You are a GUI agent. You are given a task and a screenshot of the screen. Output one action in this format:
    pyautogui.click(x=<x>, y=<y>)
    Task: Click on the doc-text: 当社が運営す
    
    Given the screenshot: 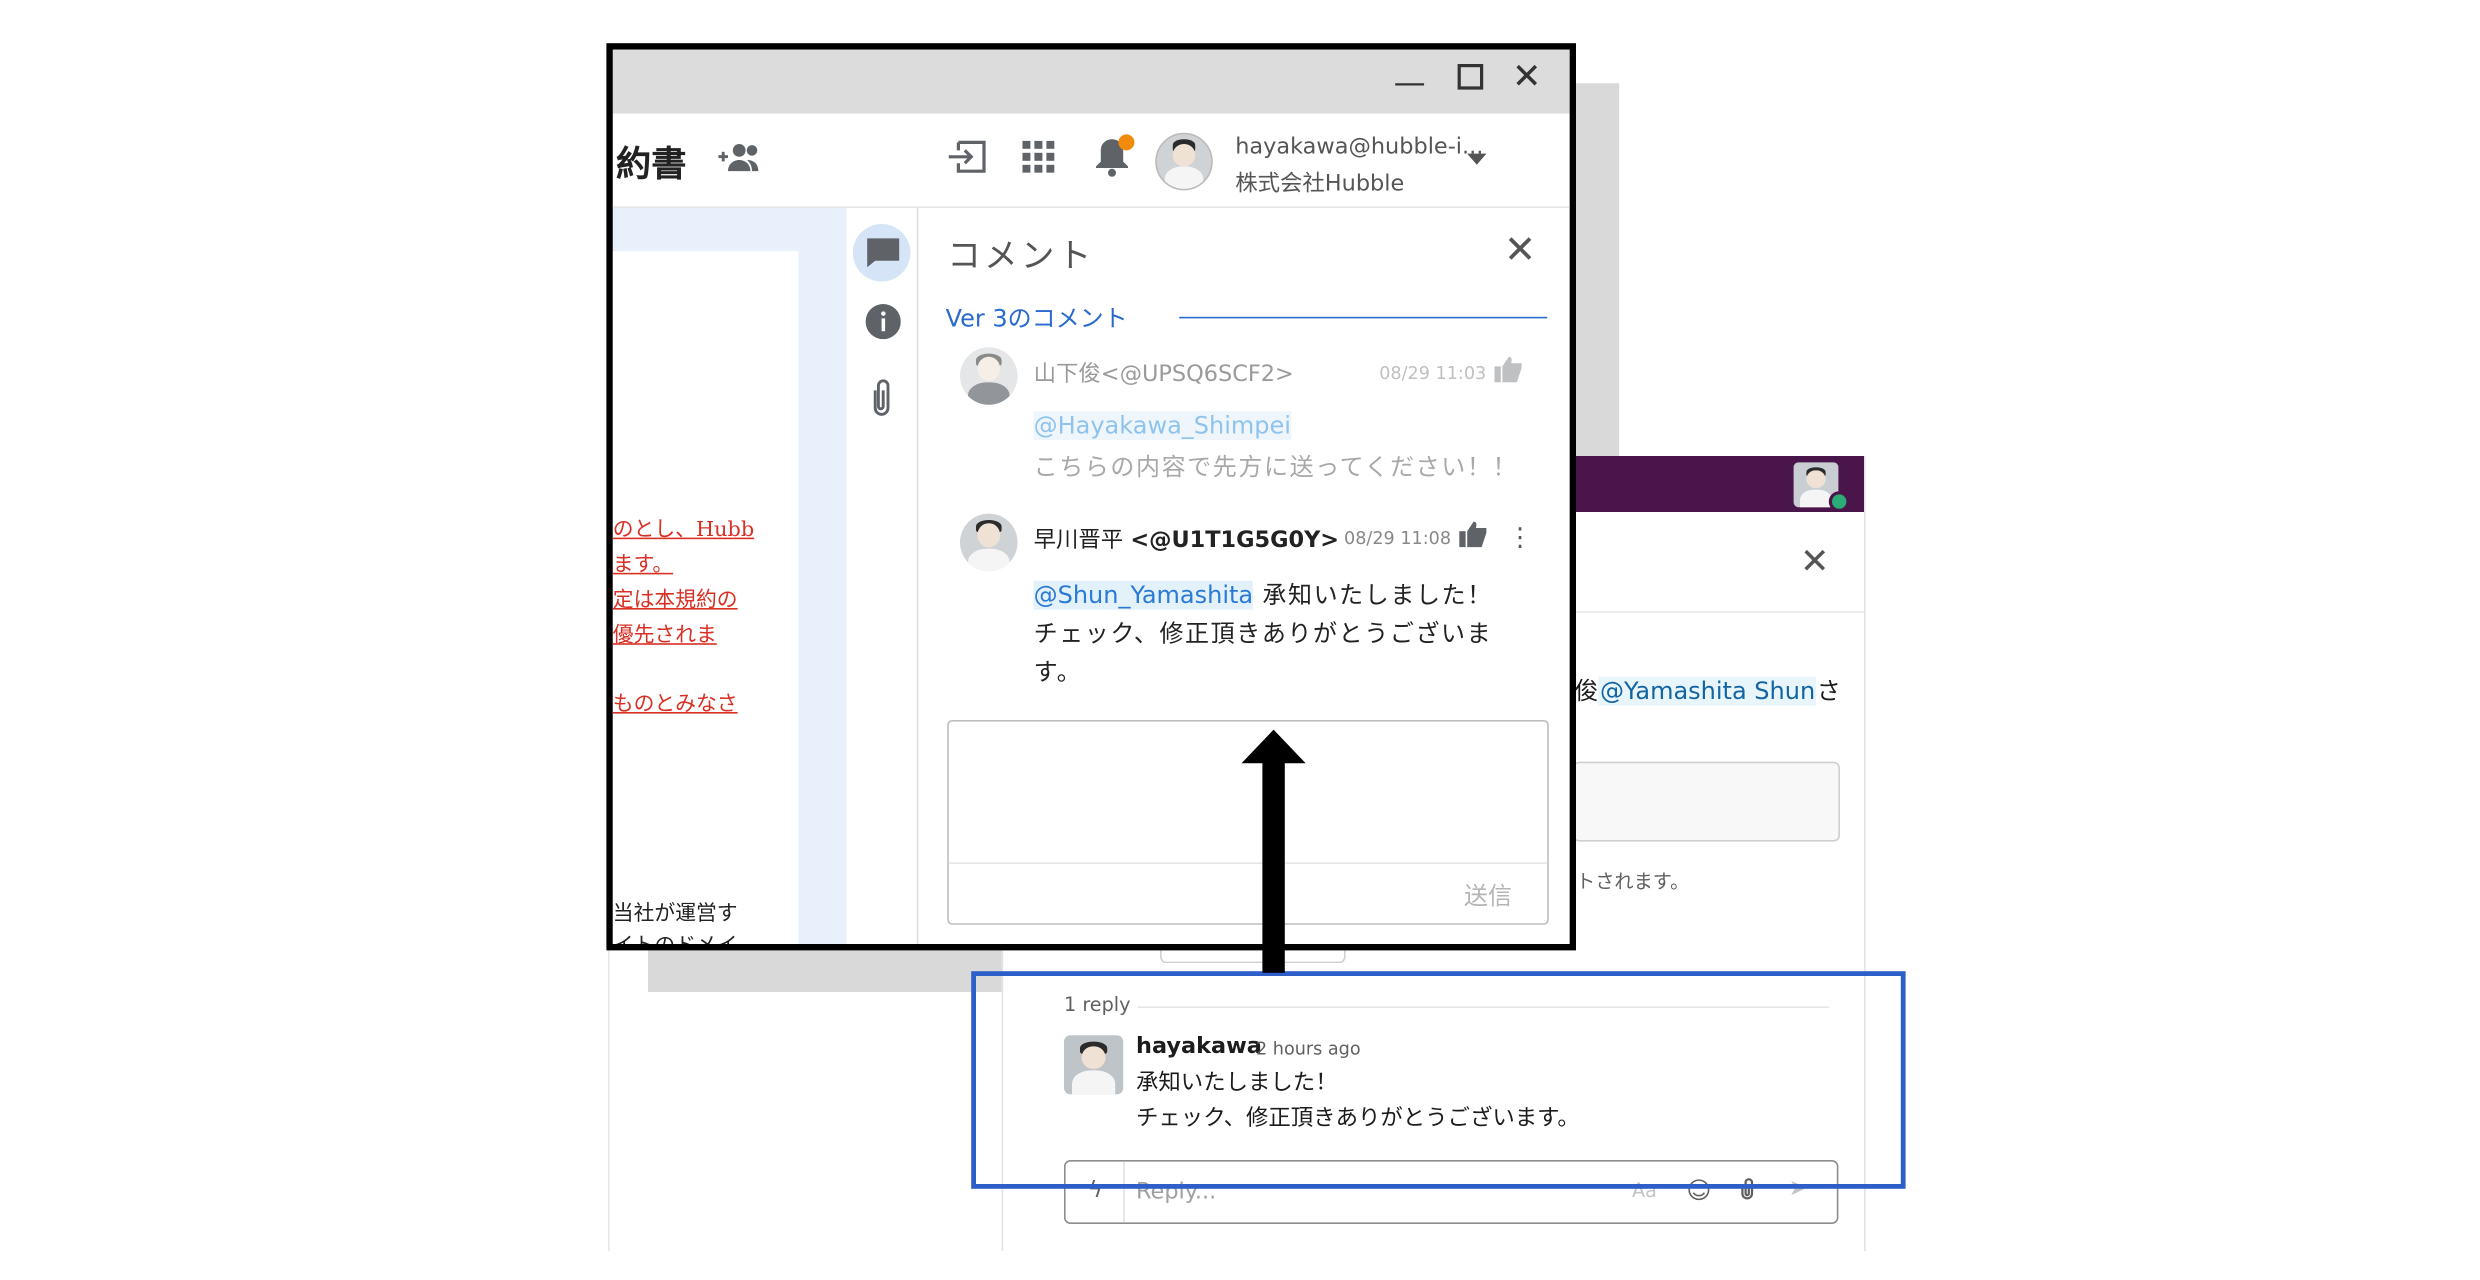 What is the action you would take?
    pyautogui.click(x=675, y=914)
    